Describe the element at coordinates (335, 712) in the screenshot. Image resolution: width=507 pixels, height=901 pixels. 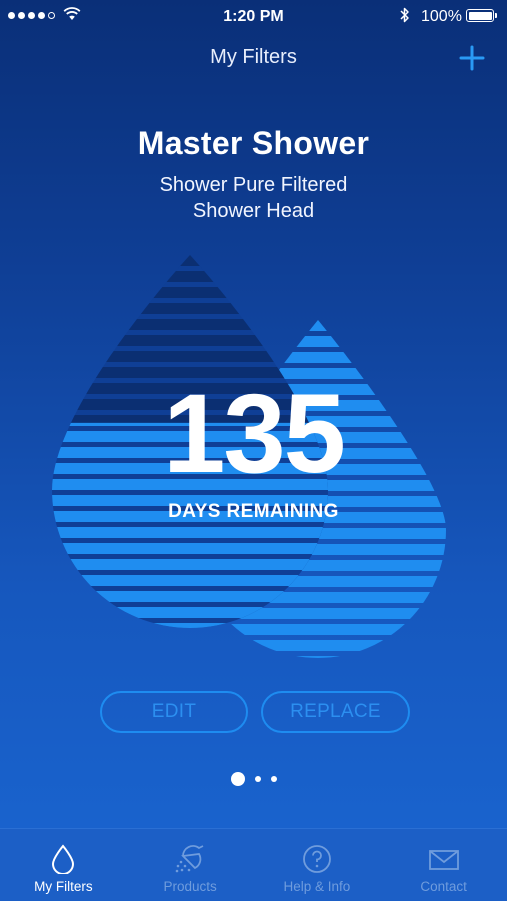
I see `replace-button: REPLACE` at that location.